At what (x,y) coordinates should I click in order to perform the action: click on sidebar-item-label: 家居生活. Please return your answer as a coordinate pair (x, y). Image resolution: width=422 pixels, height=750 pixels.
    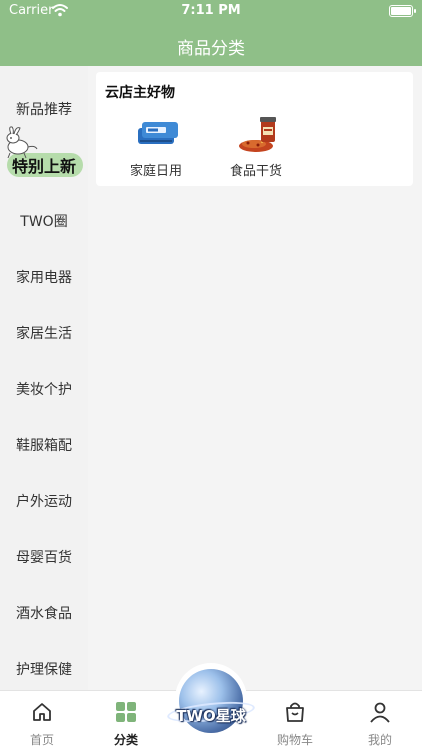
    Looking at the image, I should click on (44, 334).